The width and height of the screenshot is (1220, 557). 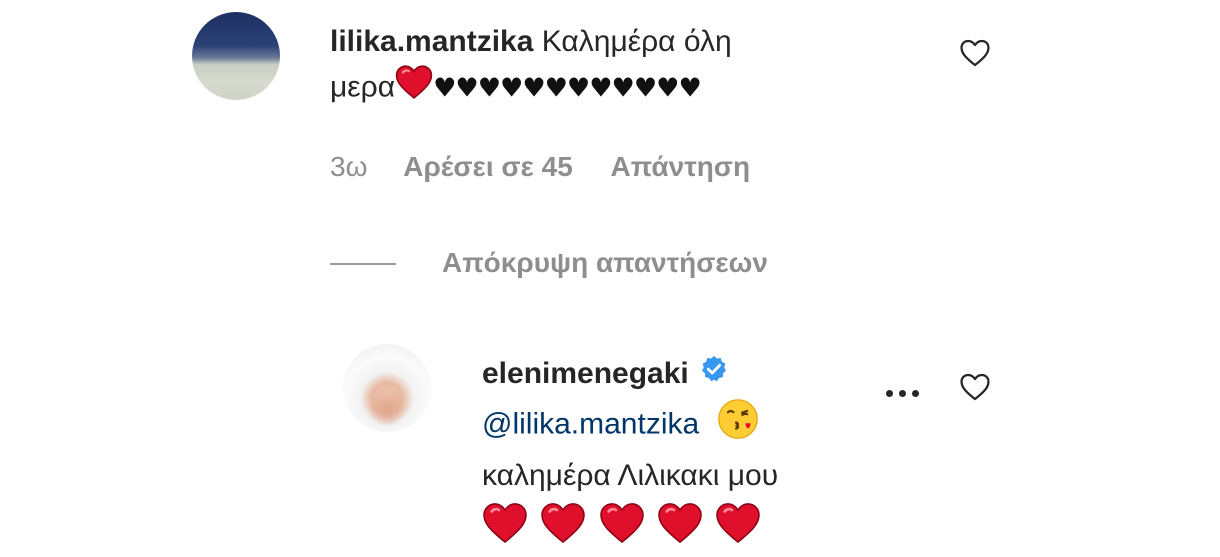 I want to click on kiss-face-icon, so click(x=738, y=425).